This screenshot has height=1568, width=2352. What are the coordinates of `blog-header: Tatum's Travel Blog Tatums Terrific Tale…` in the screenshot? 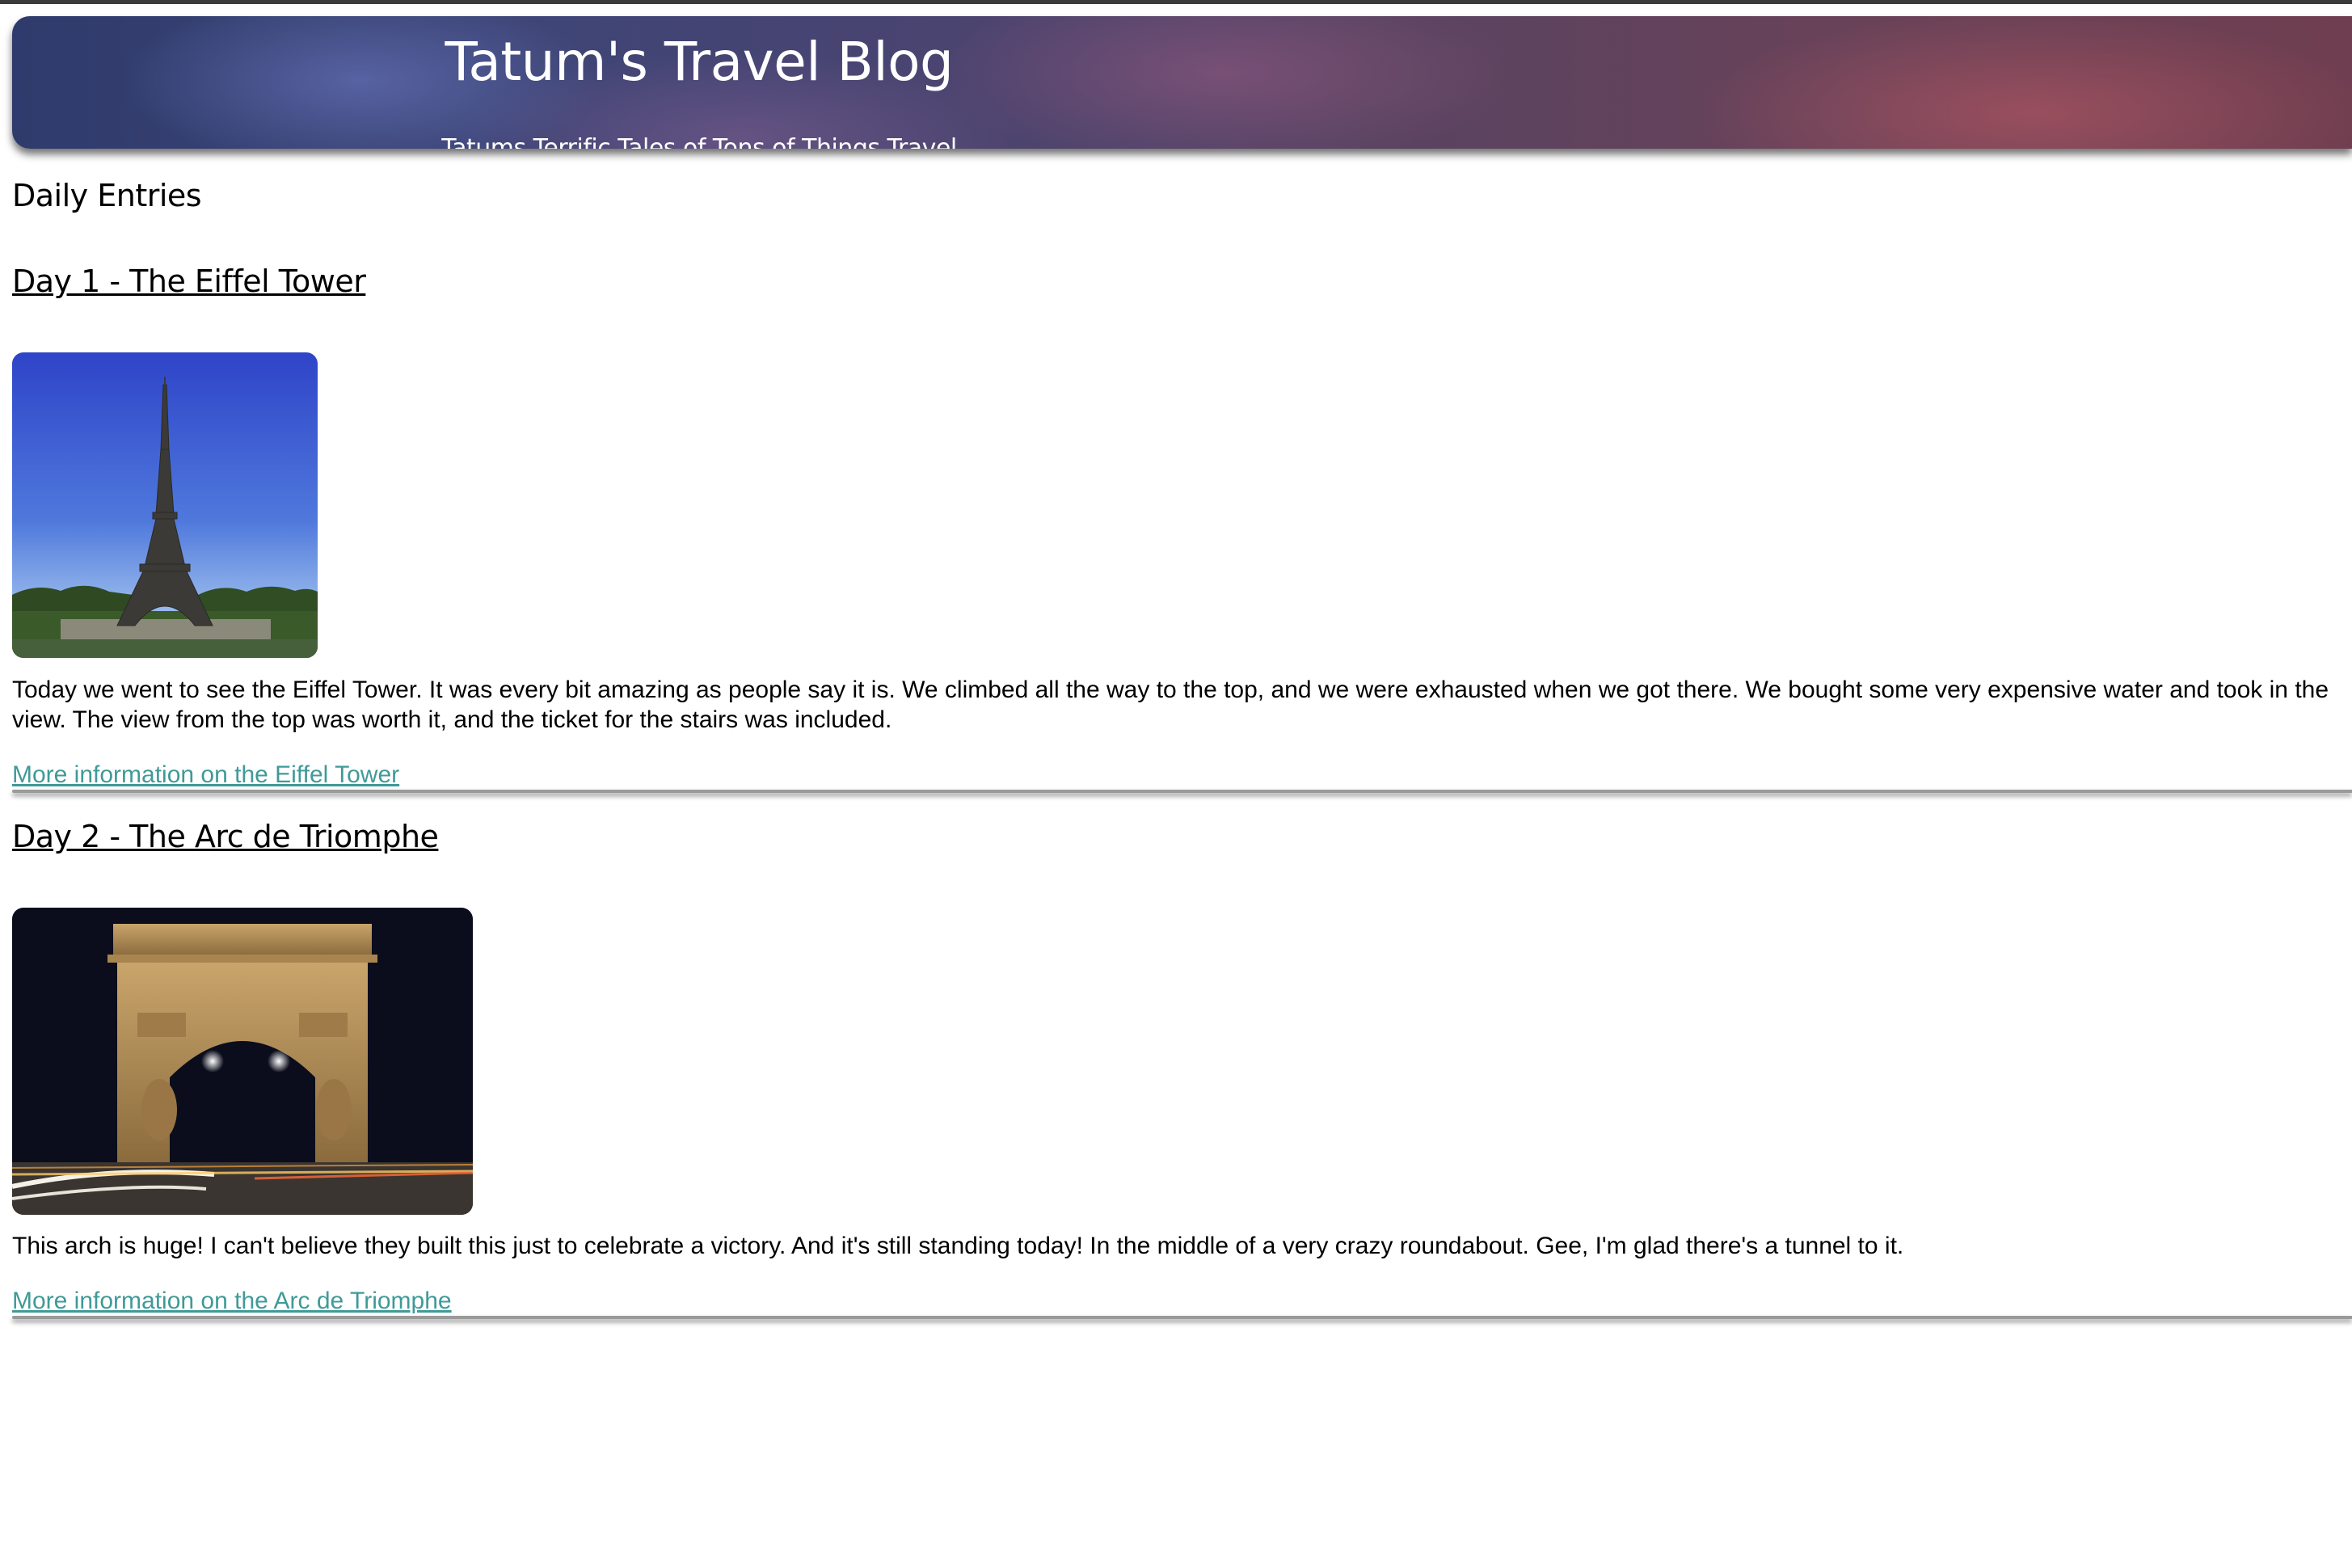 It's located at (1182, 82).